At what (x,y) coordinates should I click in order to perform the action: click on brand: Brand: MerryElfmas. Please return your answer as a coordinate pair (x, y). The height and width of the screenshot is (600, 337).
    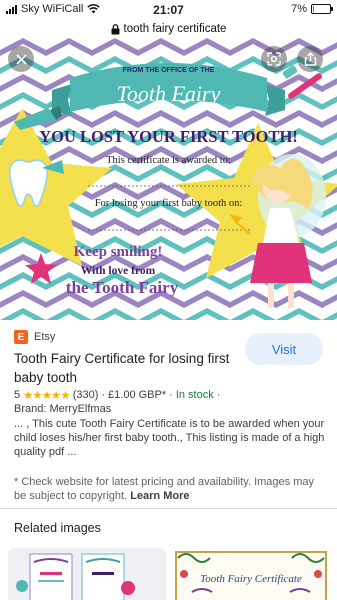
    Looking at the image, I should click on (63, 409).